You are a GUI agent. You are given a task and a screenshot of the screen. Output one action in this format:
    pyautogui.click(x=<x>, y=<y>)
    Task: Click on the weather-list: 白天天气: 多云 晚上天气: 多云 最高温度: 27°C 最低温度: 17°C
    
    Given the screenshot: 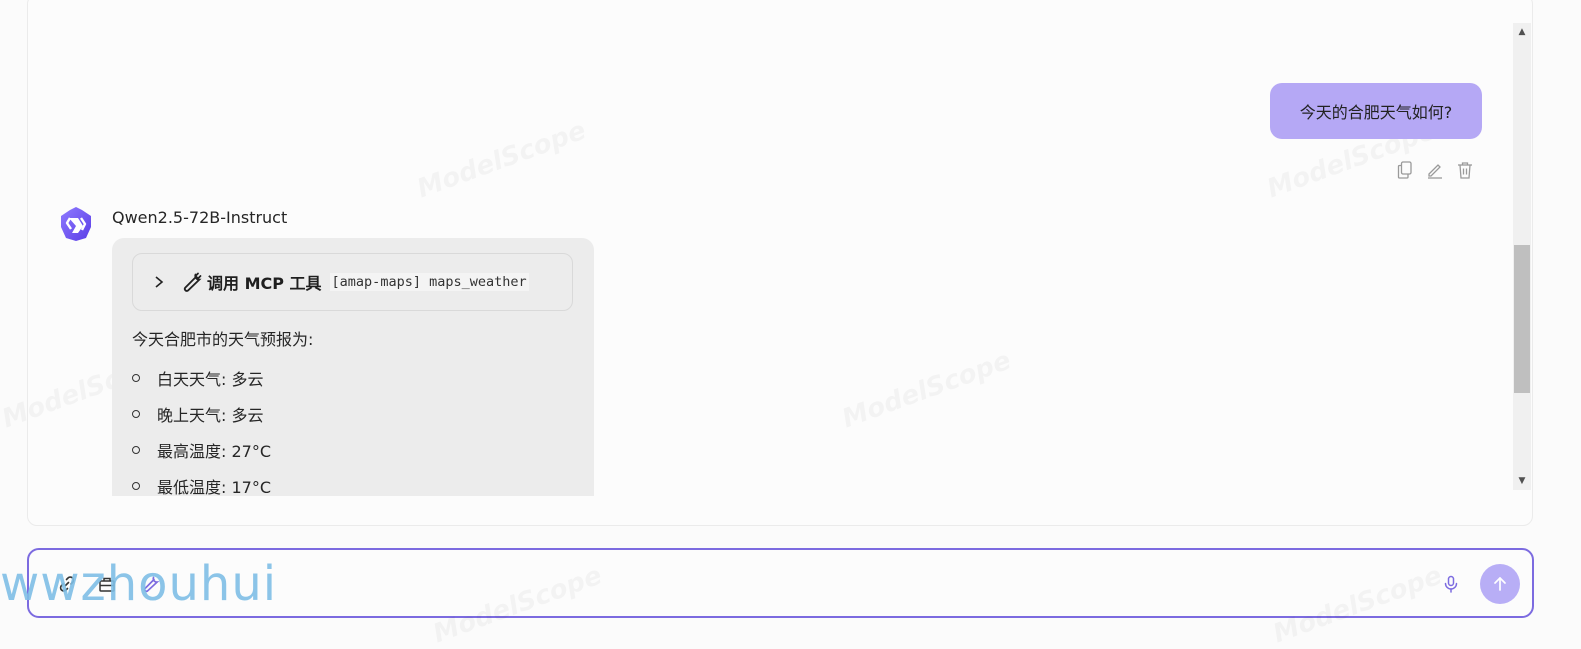 What is the action you would take?
    pyautogui.click(x=201, y=428)
    